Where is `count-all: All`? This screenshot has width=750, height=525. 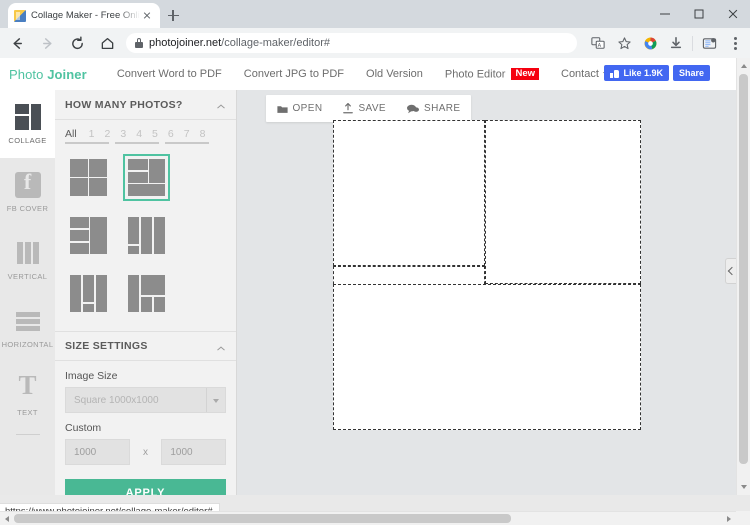 count-all: All is located at coordinates (71, 134).